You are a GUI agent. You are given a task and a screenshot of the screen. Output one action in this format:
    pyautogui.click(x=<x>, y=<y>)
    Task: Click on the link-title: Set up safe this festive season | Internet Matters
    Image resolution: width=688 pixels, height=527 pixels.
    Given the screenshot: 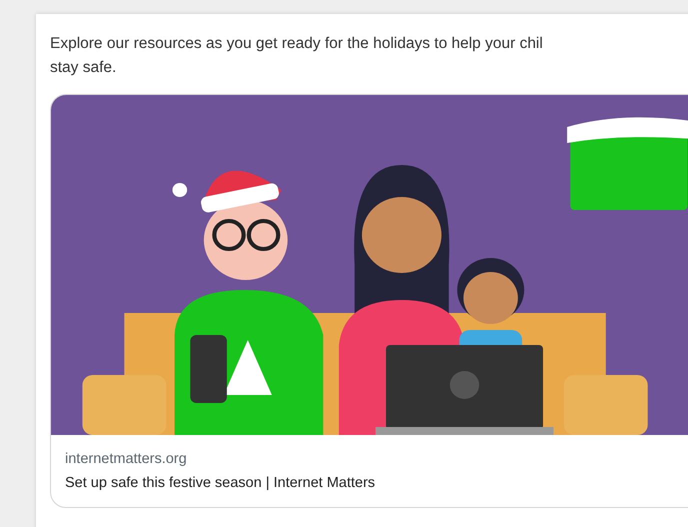 What is the action you would take?
    pyautogui.click(x=220, y=483)
    